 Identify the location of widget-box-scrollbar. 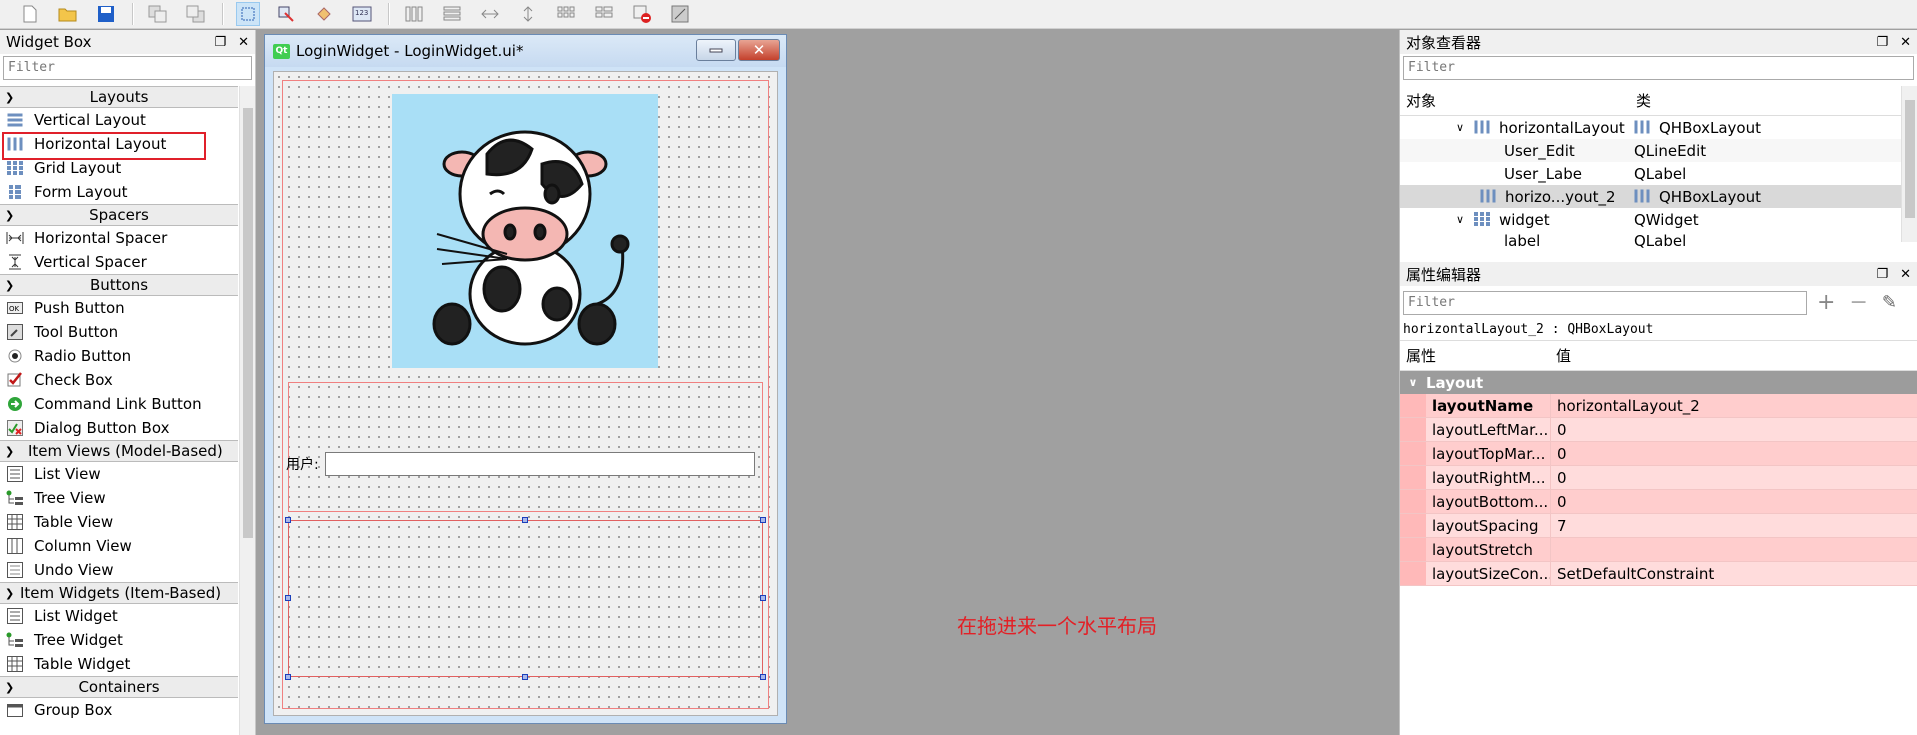
(247, 410).